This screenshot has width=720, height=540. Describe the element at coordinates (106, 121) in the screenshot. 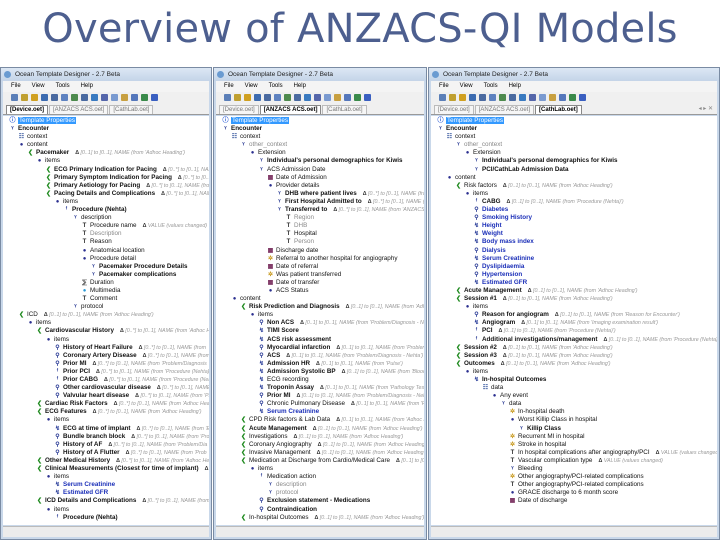

I see `tree-node: ⓘ Template Properties` at that location.